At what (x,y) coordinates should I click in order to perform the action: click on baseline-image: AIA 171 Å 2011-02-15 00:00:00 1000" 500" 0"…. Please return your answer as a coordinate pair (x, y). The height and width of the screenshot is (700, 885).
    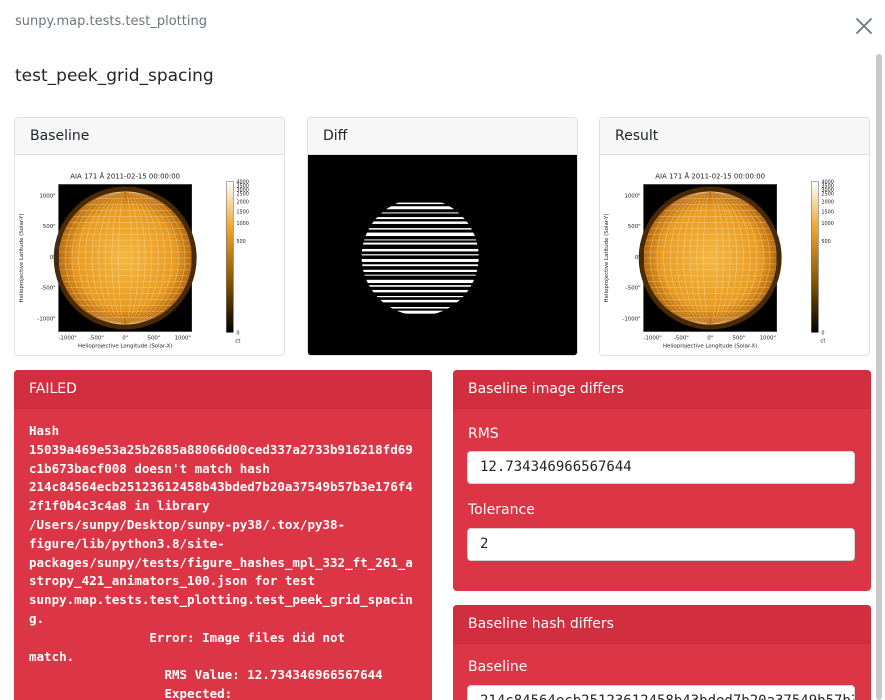
    Looking at the image, I should click on (149, 255).